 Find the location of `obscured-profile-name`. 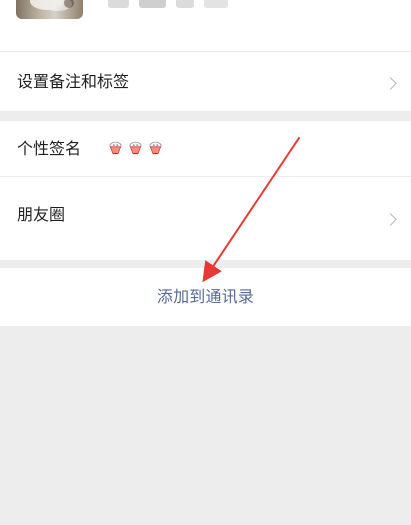

obscured-profile-name is located at coordinates (168, 4).